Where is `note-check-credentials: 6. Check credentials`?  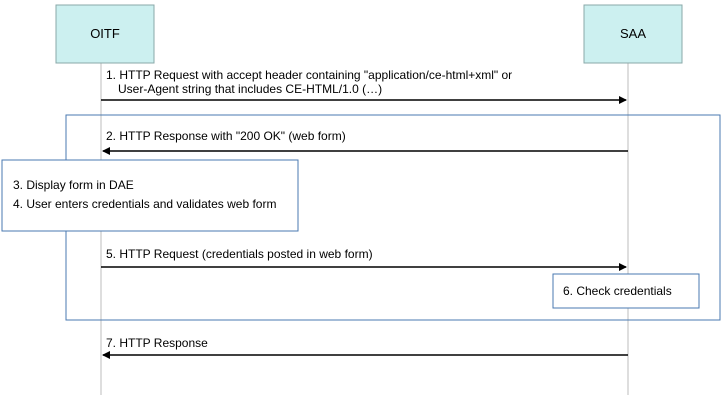
note-check-credentials: 6. Check credentials is located at coordinates (626, 291).